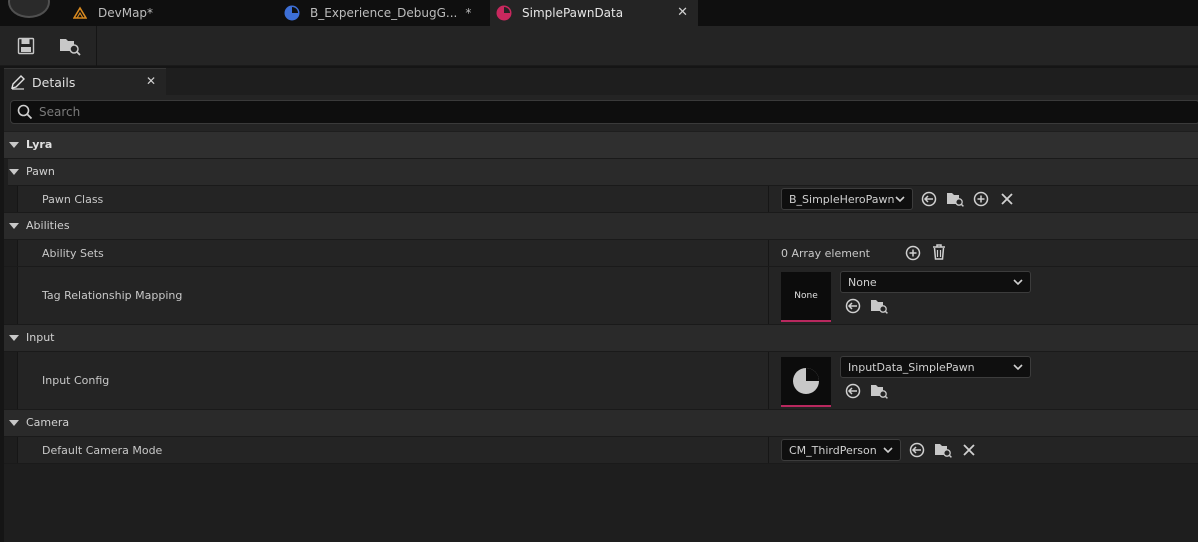  What do you see at coordinates (911, 367) in the screenshot?
I see `dropdown-value: InputData_SimplePawn` at bounding box center [911, 367].